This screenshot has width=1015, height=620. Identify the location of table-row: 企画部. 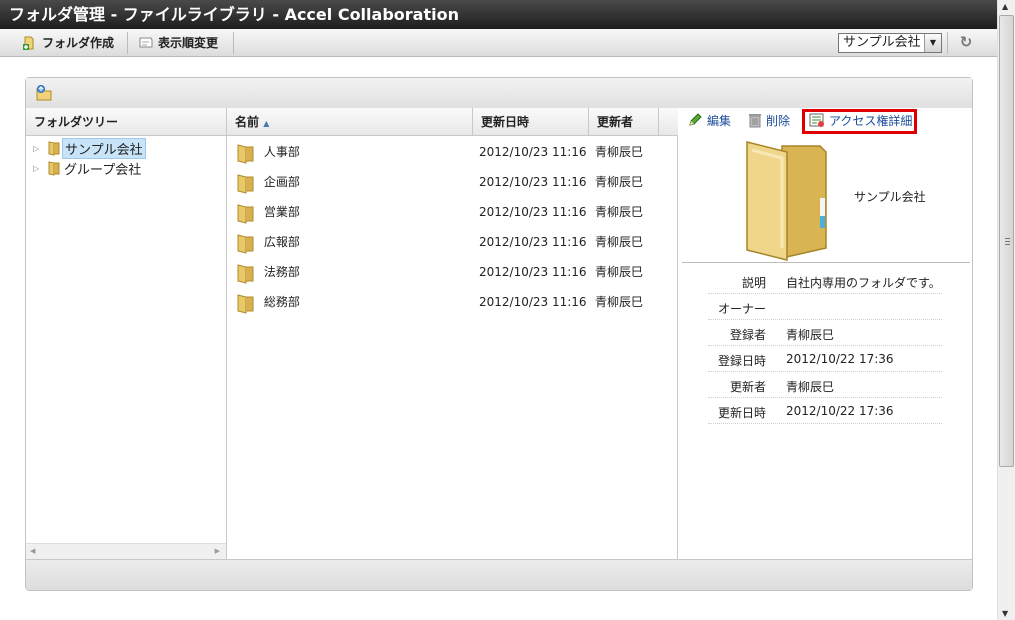
(268, 182).